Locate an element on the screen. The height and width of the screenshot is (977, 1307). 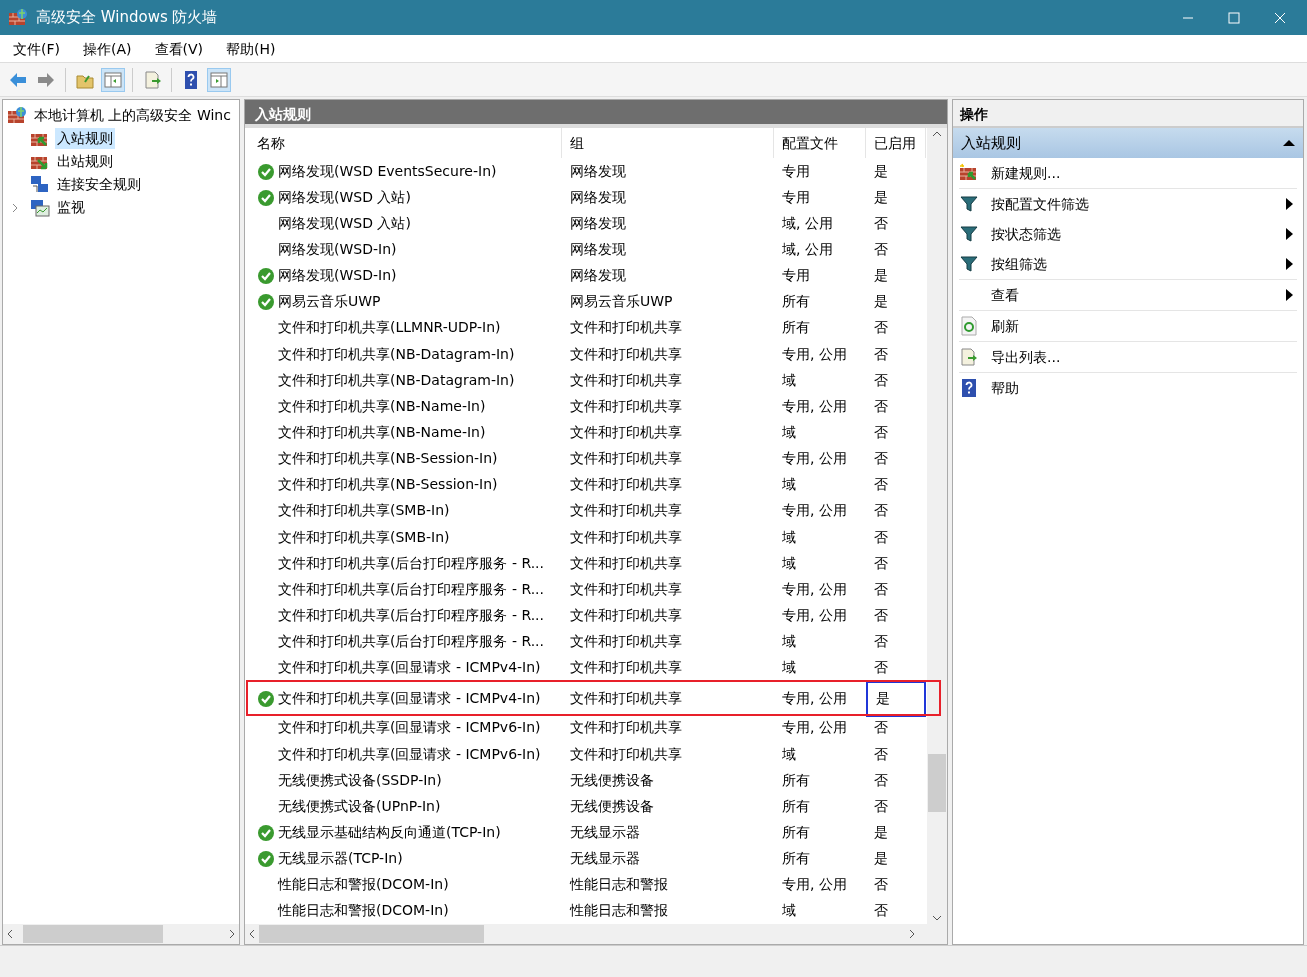
column-header: 配置文件 is located at coordinates (820, 143).